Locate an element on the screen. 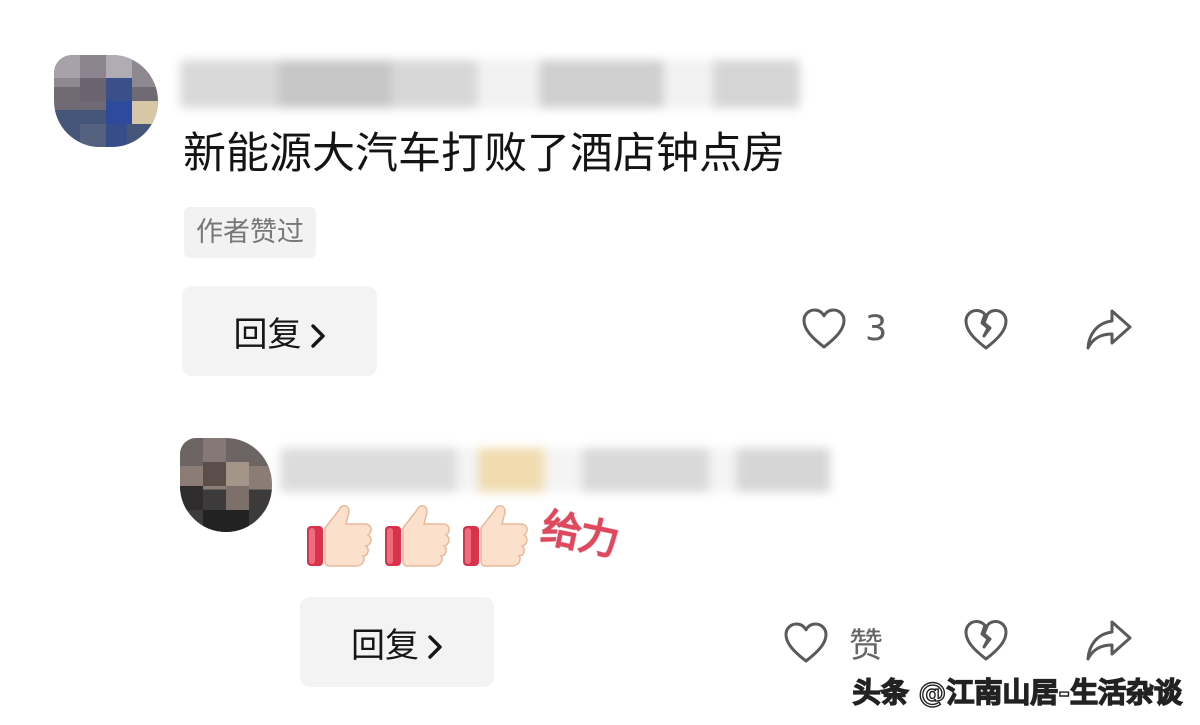  like-label: 赞 is located at coordinates (866, 646).